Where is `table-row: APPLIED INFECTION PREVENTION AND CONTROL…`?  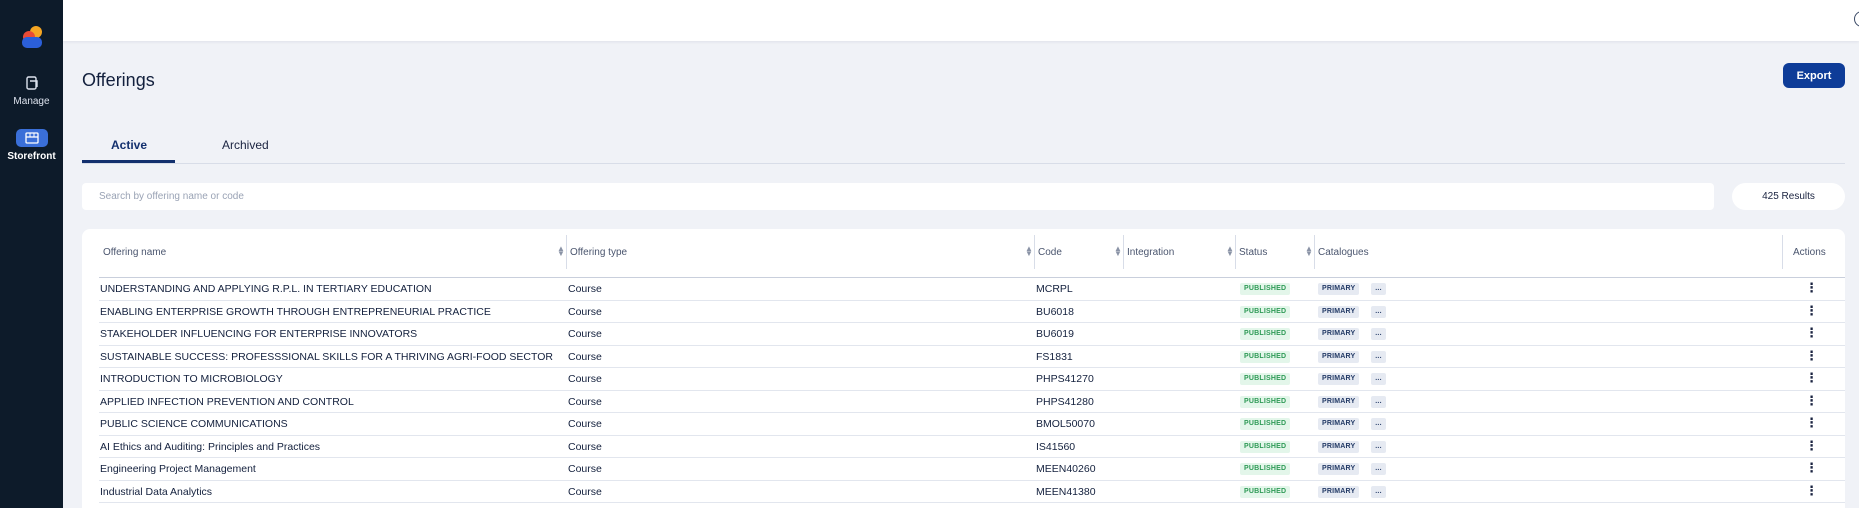 table-row: APPLIED INFECTION PREVENTION AND CONTROL… is located at coordinates (972, 402).